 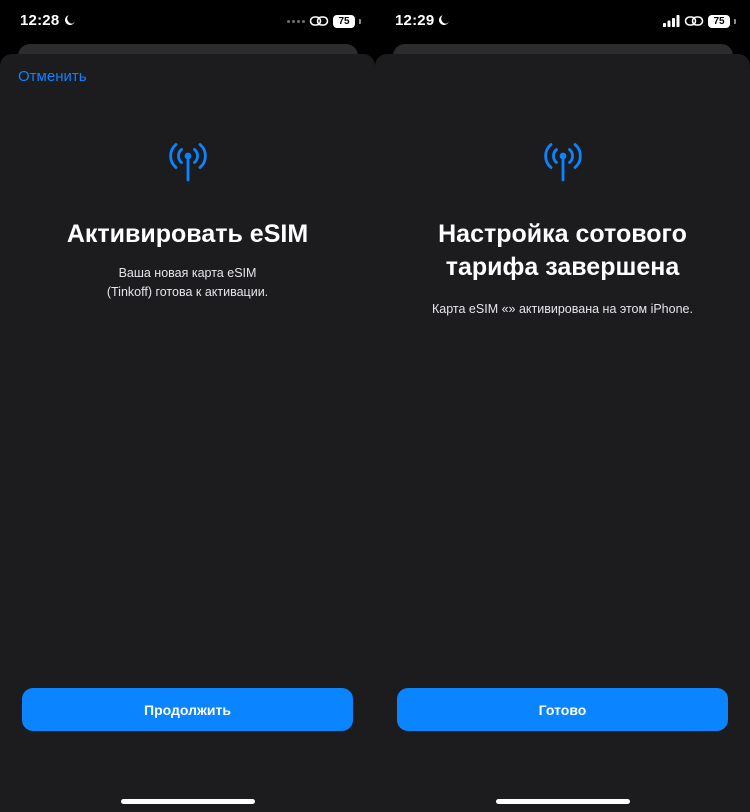 I want to click on title-line: тарифа завершена, so click(x=562, y=267).